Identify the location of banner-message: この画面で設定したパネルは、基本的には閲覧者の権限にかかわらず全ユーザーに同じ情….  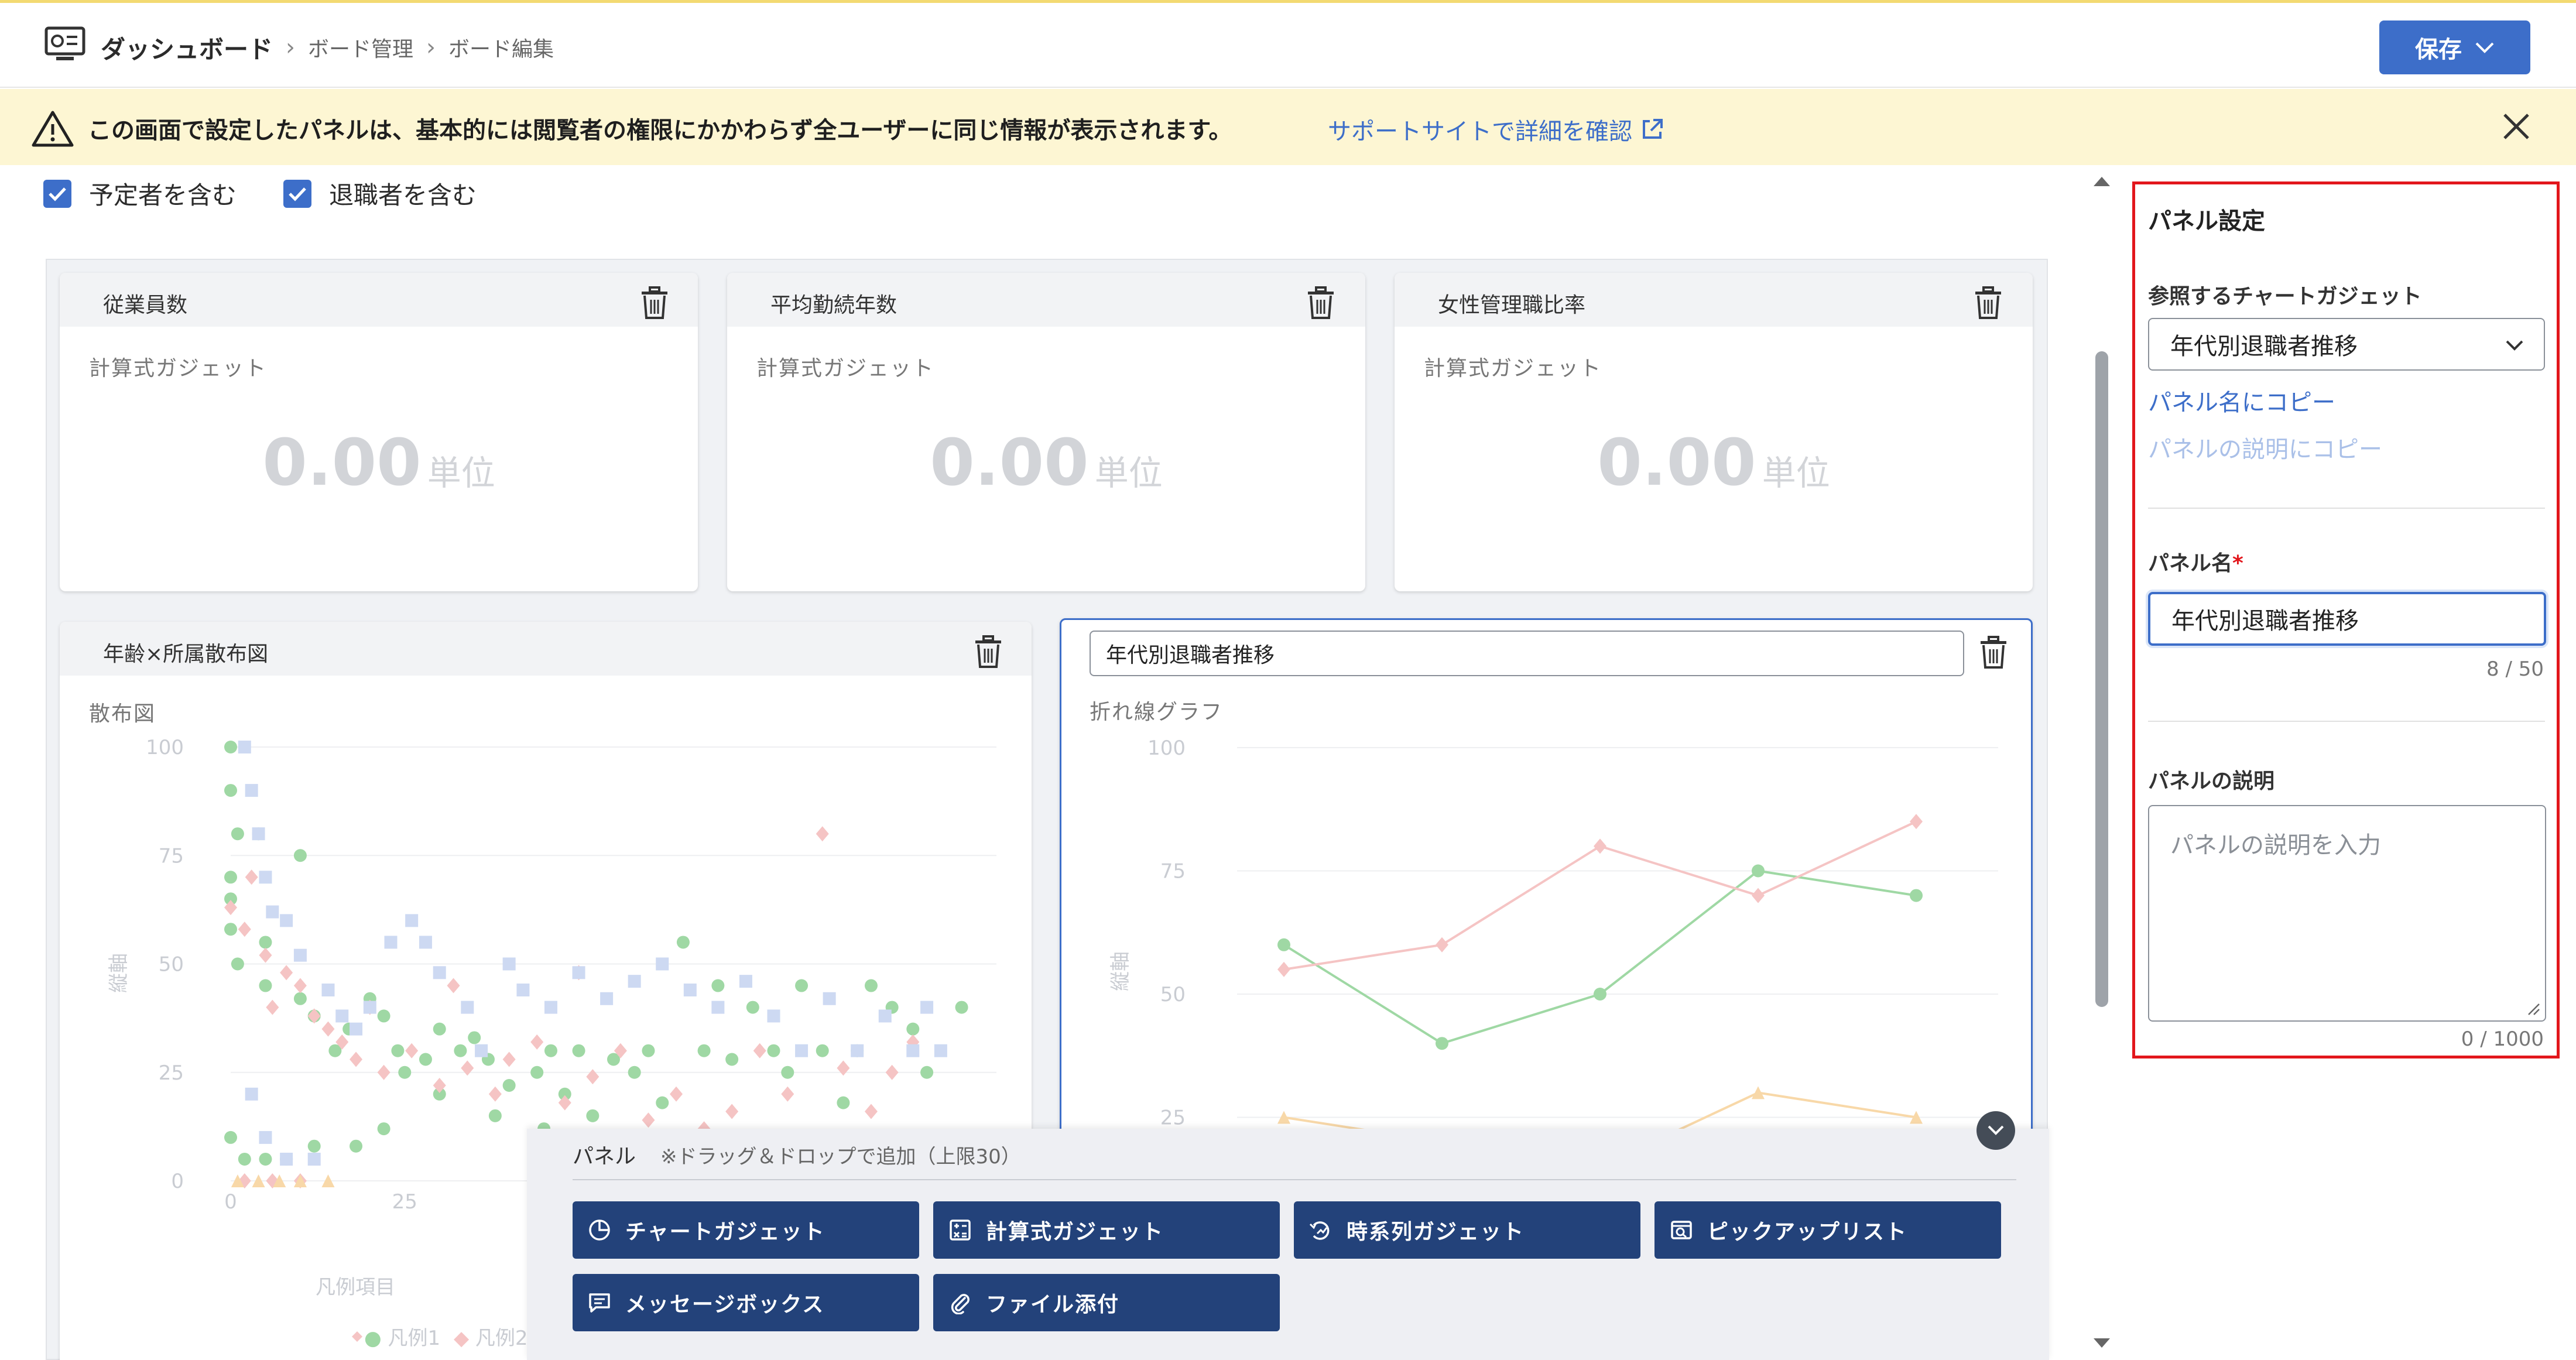
(660, 130).